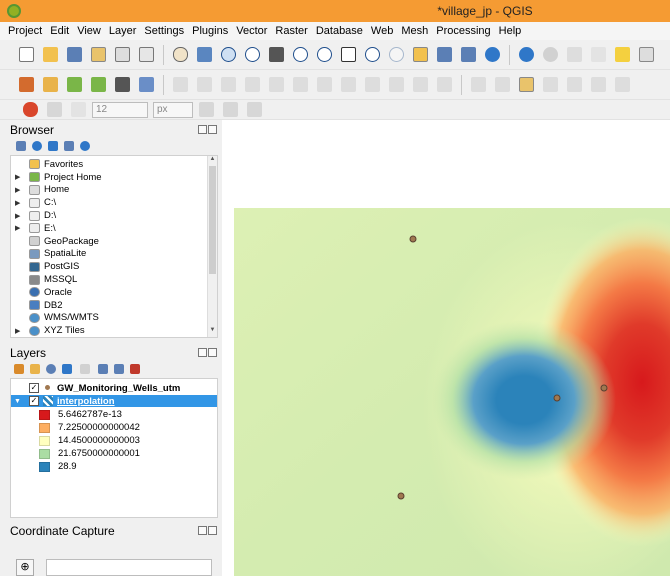  What do you see at coordinates (396, 54) in the screenshot?
I see `zoom-next-icon` at bounding box center [396, 54].